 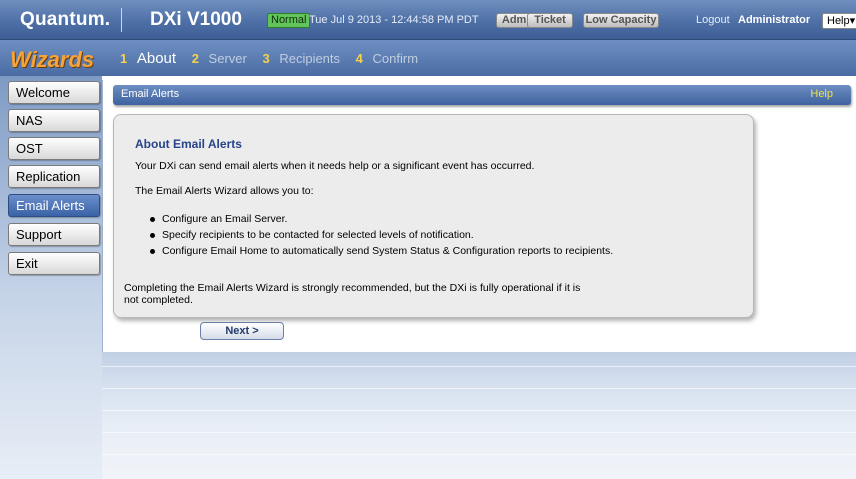 I want to click on sidebar-item-email-alerts: Email Alerts, so click(x=54, y=205).